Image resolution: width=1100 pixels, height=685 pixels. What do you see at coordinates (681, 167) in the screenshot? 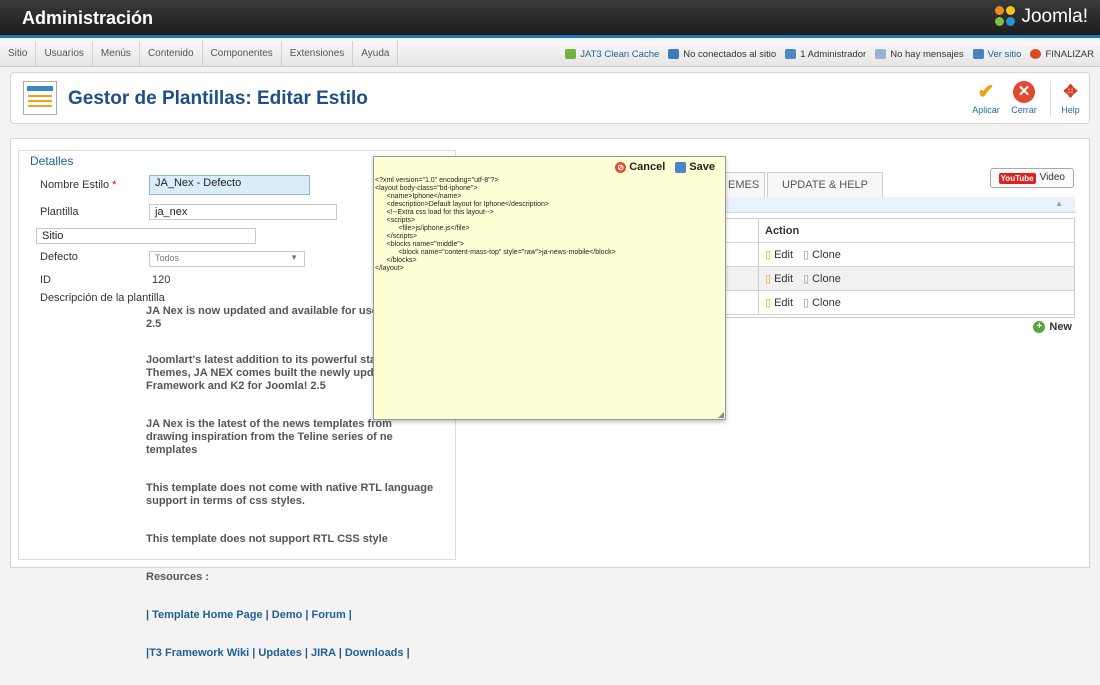
I see `save-icon` at bounding box center [681, 167].